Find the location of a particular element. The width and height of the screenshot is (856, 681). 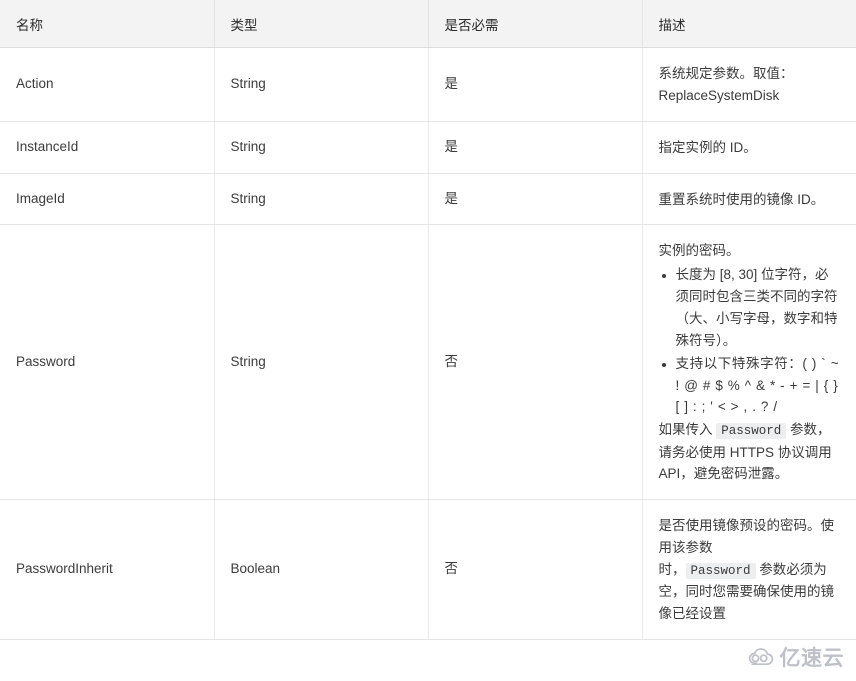

description-note-prefix: 时， is located at coordinates (672, 569).